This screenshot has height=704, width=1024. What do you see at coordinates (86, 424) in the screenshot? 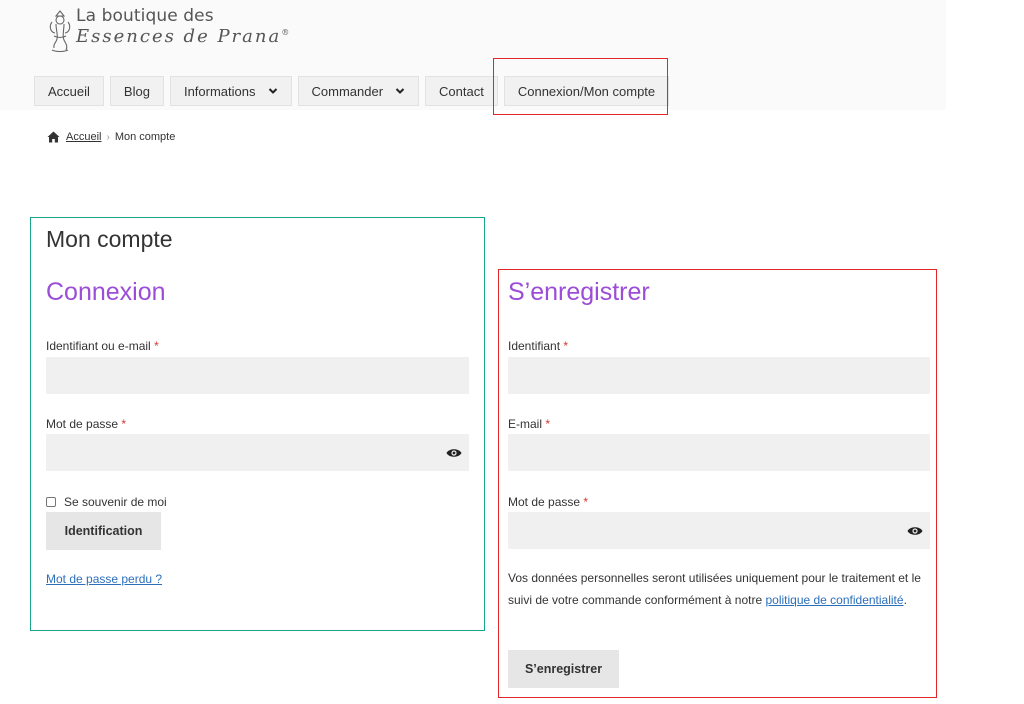
I see `login-password-label: Mot de passe *` at bounding box center [86, 424].